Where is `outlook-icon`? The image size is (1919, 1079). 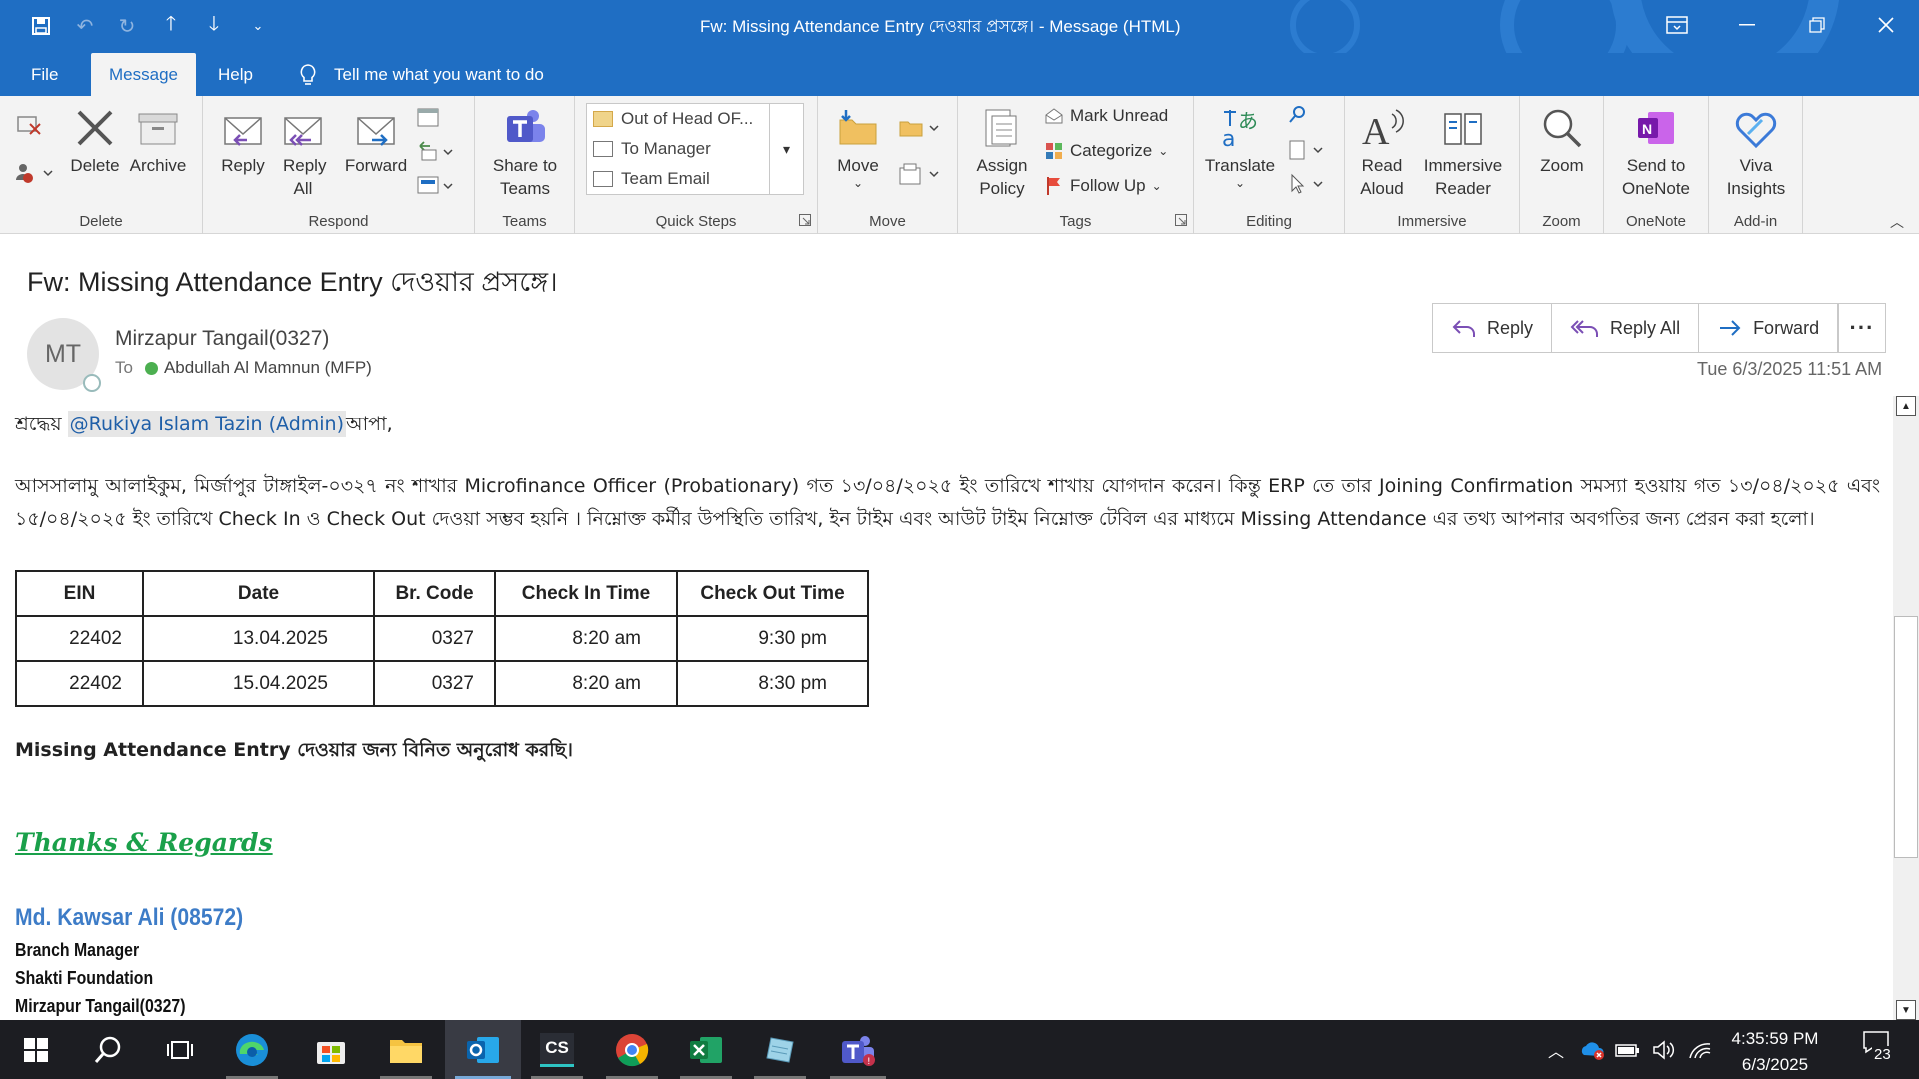 outlook-icon is located at coordinates (483, 1049).